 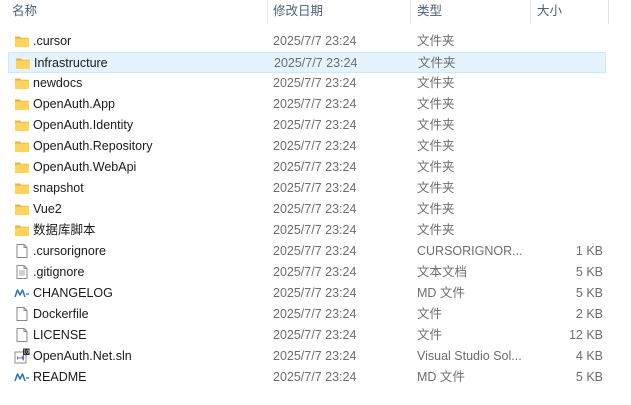 What do you see at coordinates (307, 293) in the screenshot?
I see `file-row: CHANGELOG 2025/7/7 23:24 MD 文件 5 KB` at bounding box center [307, 293].